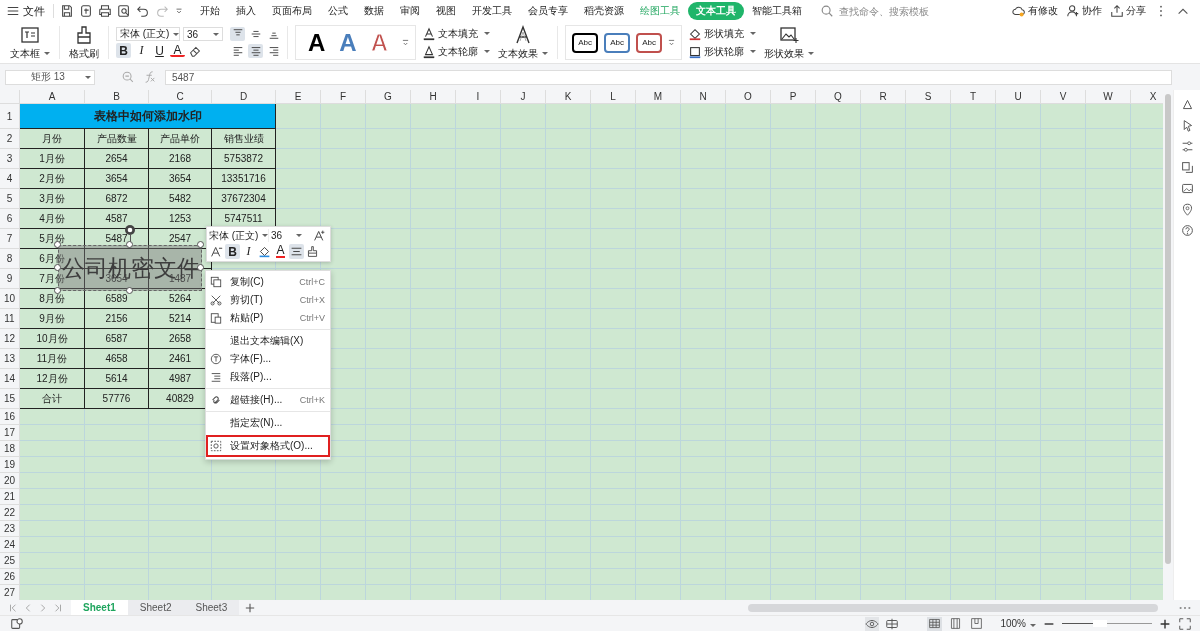 This screenshot has width=1200, height=631. What do you see at coordinates (883, 97) in the screenshot?
I see `column-header: R` at bounding box center [883, 97].